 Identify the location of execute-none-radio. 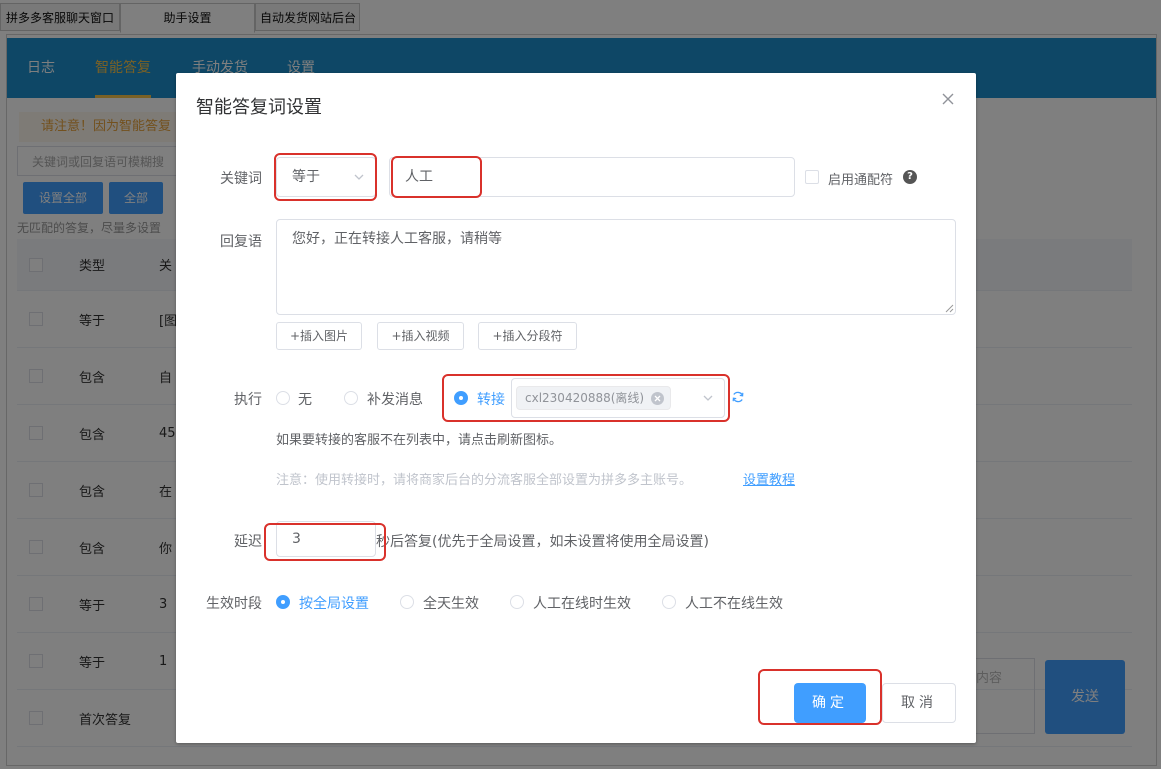
(283, 398).